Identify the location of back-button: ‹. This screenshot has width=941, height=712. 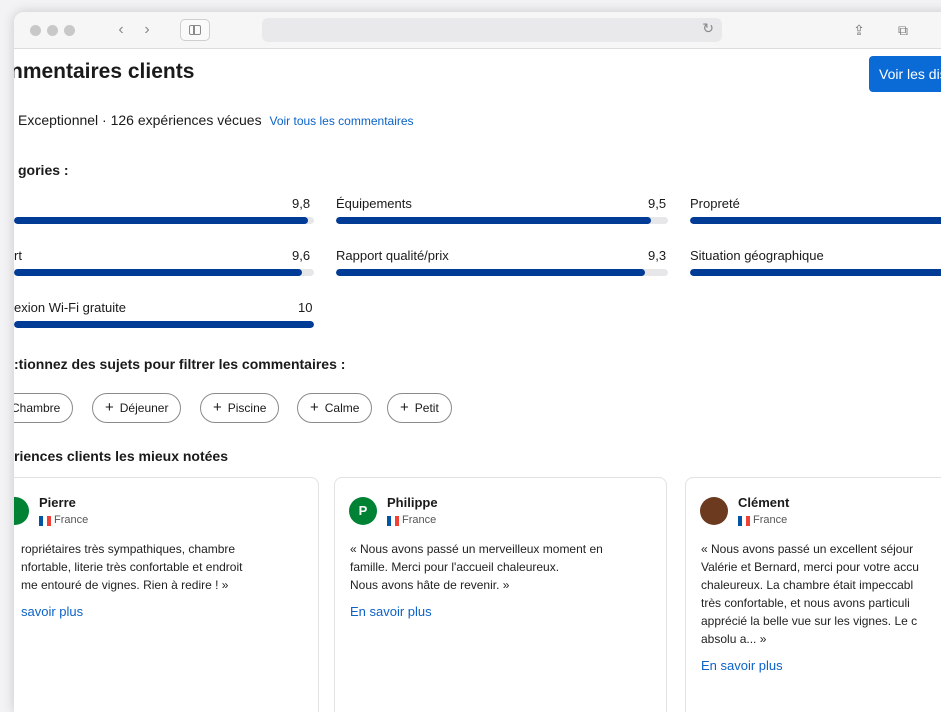
(121, 30).